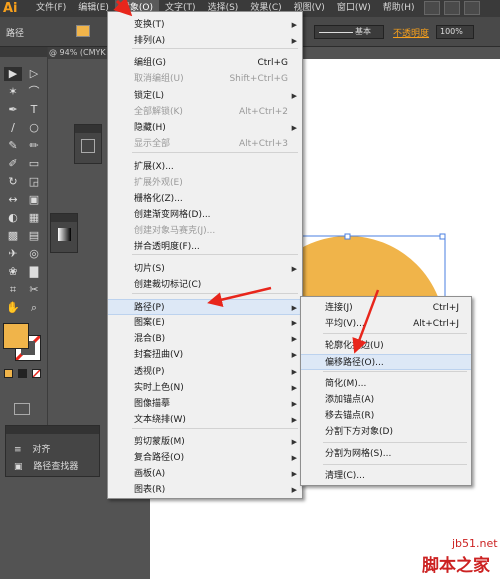 This screenshot has height=579, width=500. I want to click on menu-file: 文件(F), so click(51, 8).